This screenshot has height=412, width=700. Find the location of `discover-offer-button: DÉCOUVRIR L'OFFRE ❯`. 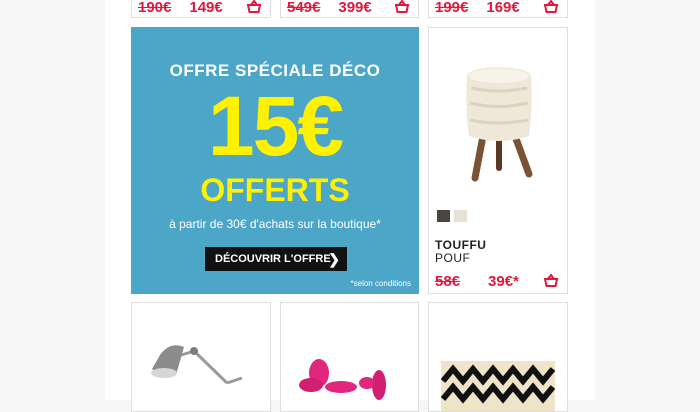

discover-offer-button: DÉCOUVRIR L'OFFRE ❯ is located at coordinates (276, 259).